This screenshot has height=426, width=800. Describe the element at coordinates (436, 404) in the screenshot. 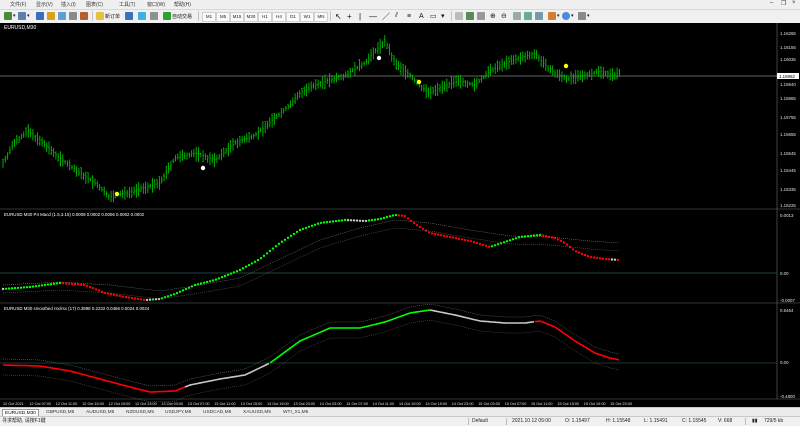

I see `time-tick: 14 Oct 19:00` at that location.